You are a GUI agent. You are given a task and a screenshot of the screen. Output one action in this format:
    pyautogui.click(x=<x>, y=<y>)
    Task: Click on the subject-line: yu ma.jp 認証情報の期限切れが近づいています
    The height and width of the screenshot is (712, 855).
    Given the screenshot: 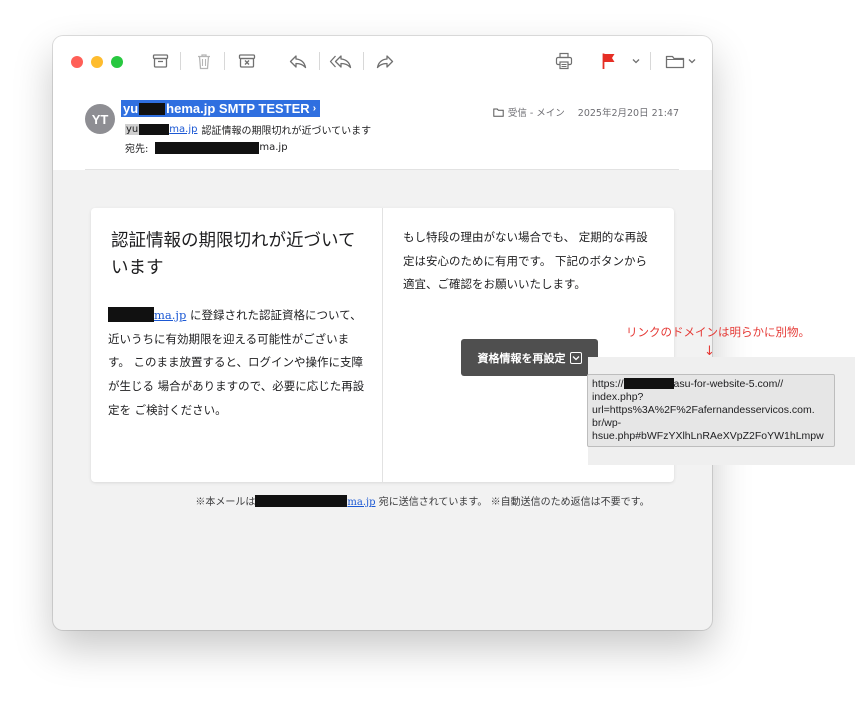 What is the action you would take?
    pyautogui.click(x=248, y=129)
    